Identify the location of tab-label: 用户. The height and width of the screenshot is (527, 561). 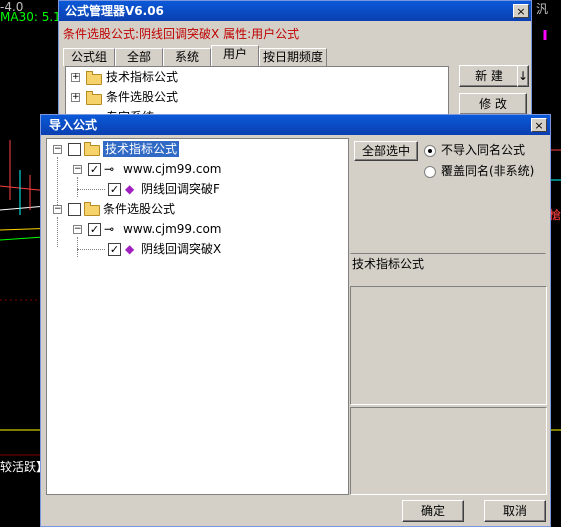
(234, 54).